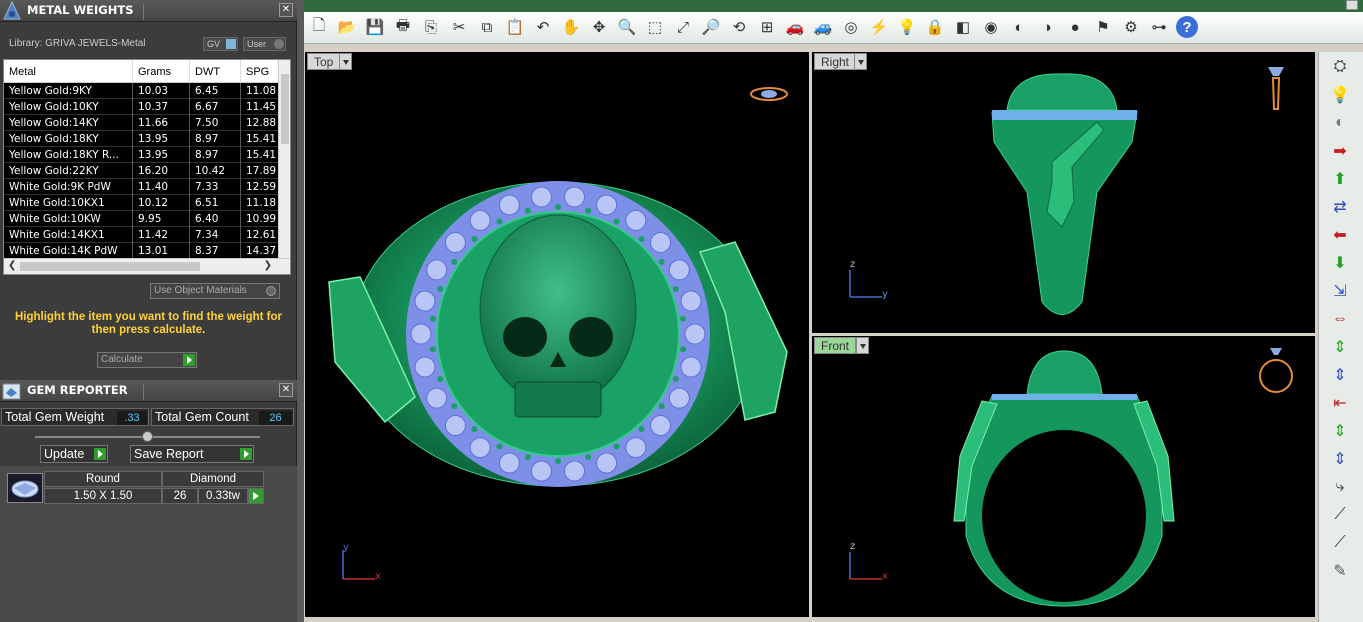 Image resolution: width=1363 pixels, height=622 pixels. I want to click on layers-icon: ◧, so click(963, 27).